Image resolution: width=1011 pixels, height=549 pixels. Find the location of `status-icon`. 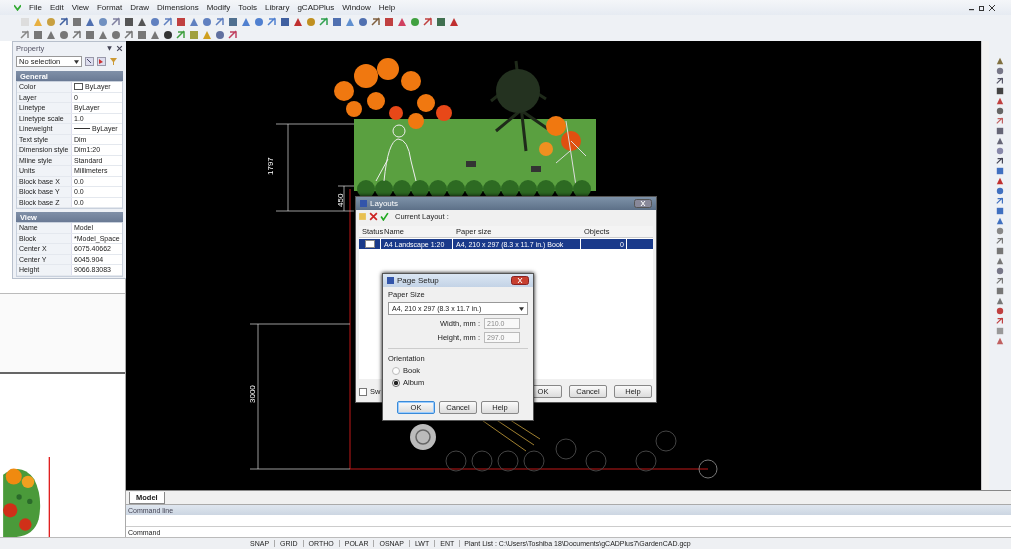

status-icon is located at coordinates (370, 244).